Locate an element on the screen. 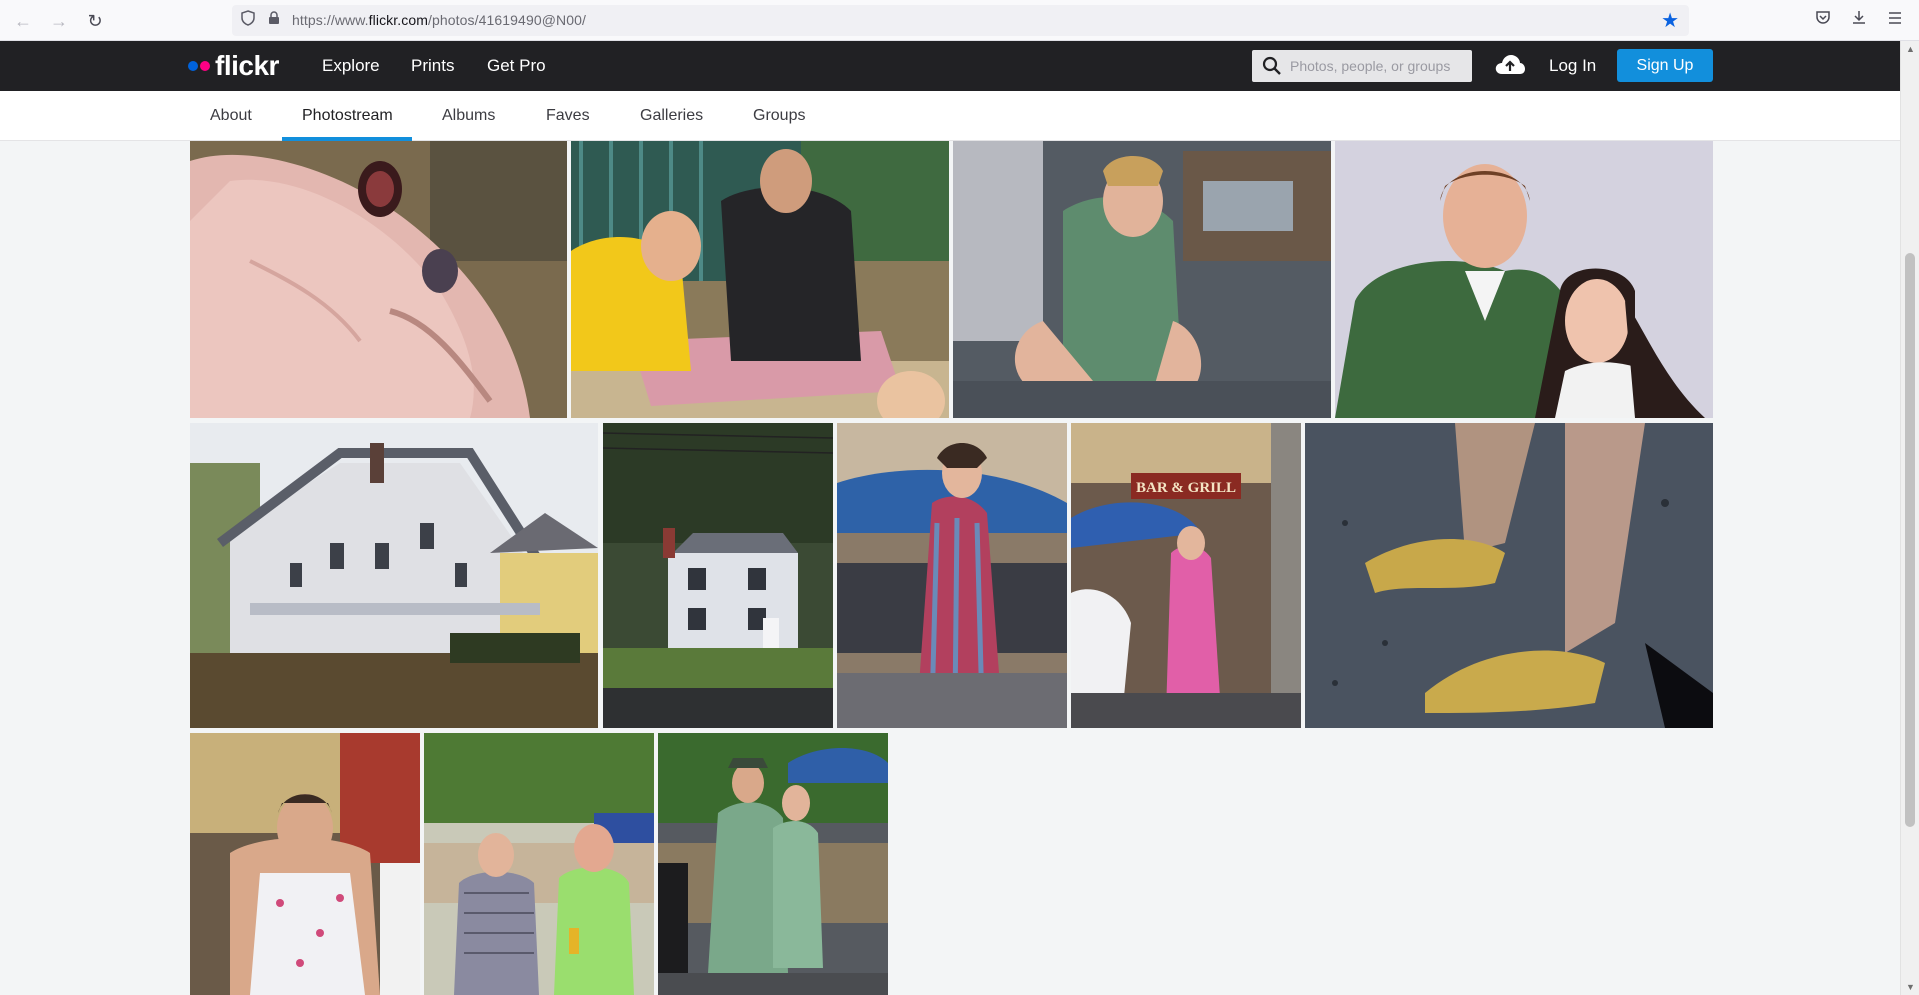 This screenshot has width=1919, height=995. scroll-down-arrow-icon: ▼ is located at coordinates (1910, 987).